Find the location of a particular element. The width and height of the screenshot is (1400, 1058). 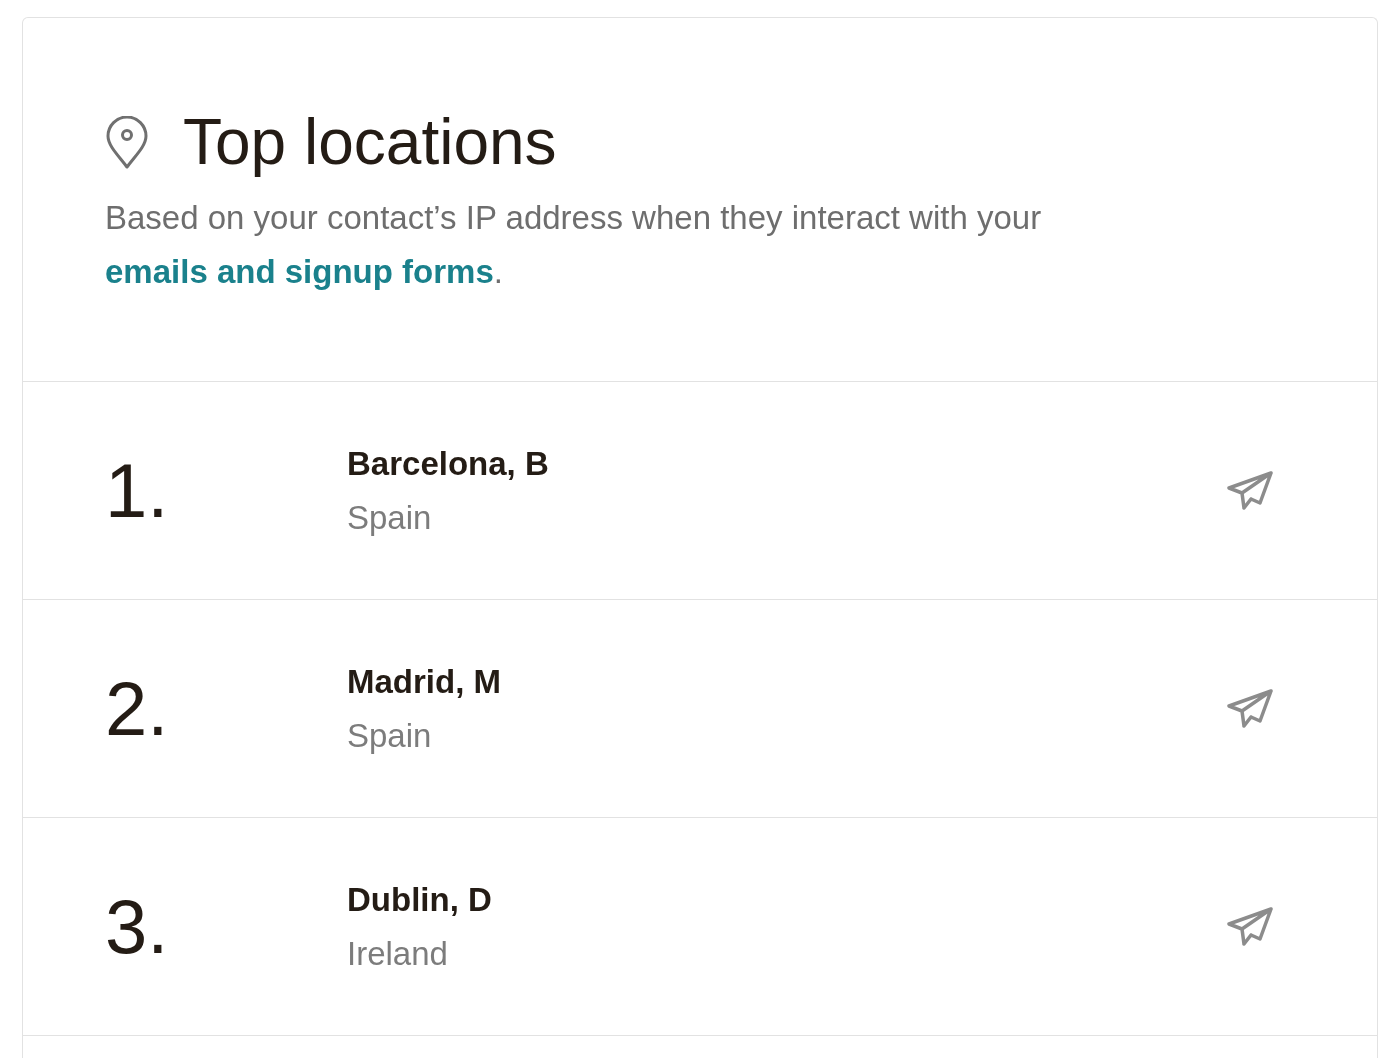

card-description: Based on your contact’s IP address when they interact with your emails and signup forms. is located at coordinates (574, 245).